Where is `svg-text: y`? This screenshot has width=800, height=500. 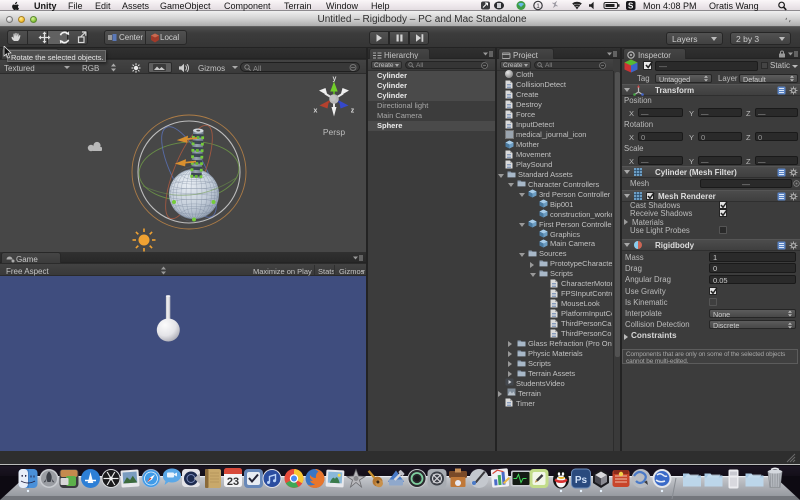
svg-text: y is located at coordinates (335, 79).